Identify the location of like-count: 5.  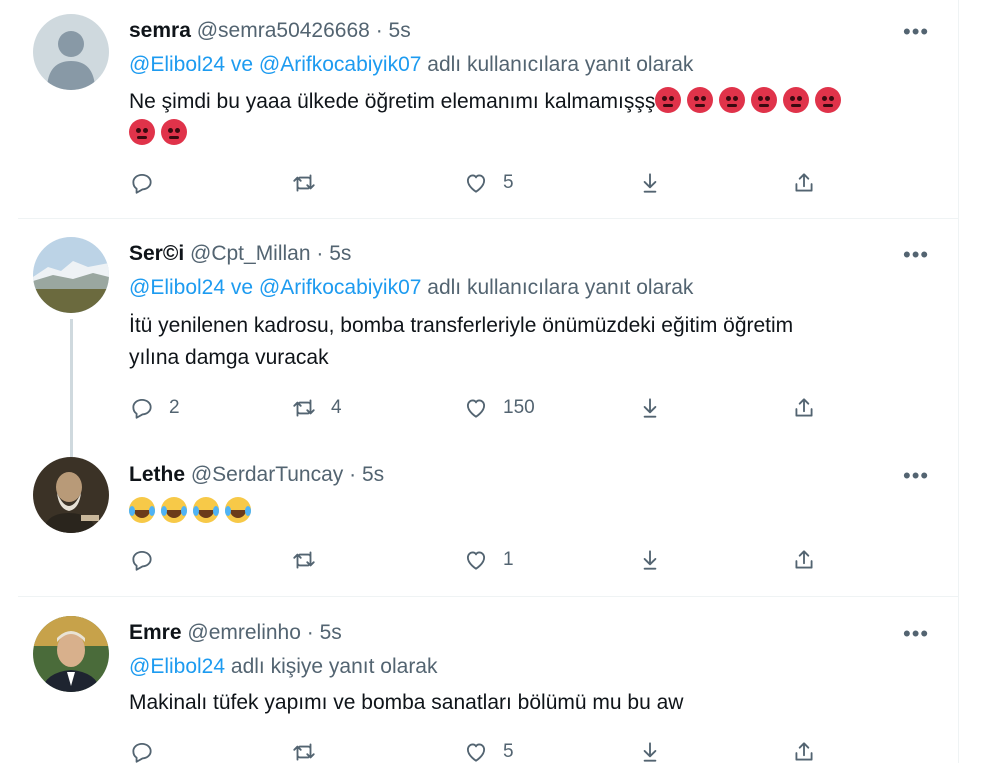
(508, 751).